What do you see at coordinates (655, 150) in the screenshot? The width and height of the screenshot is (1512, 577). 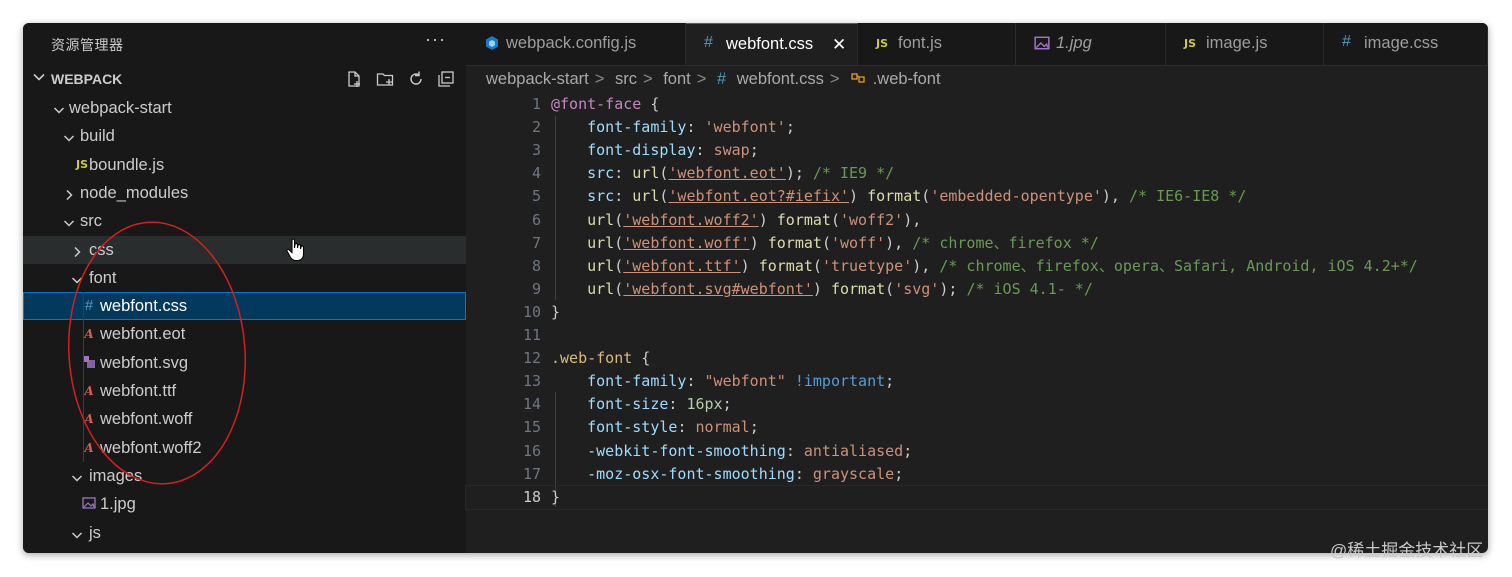 I see `code-text: font-display: swap;` at bounding box center [655, 150].